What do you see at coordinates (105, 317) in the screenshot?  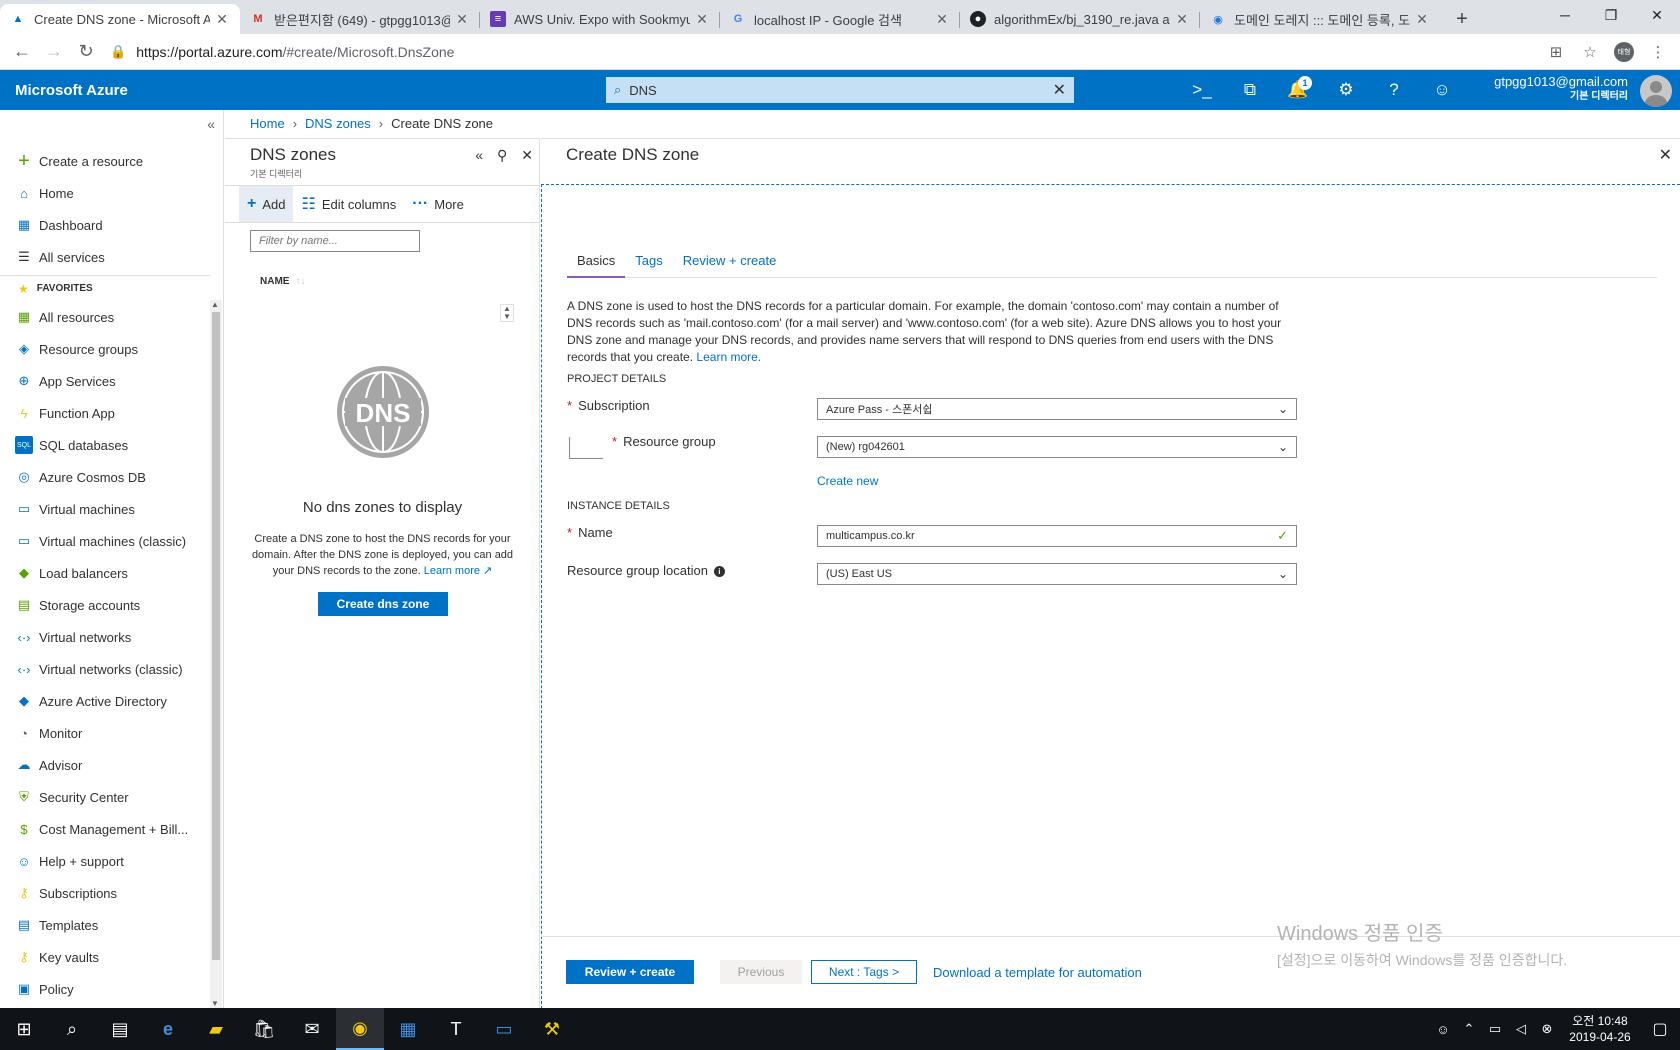 I see `nav-item-all-resources: ▦ All resources` at bounding box center [105, 317].